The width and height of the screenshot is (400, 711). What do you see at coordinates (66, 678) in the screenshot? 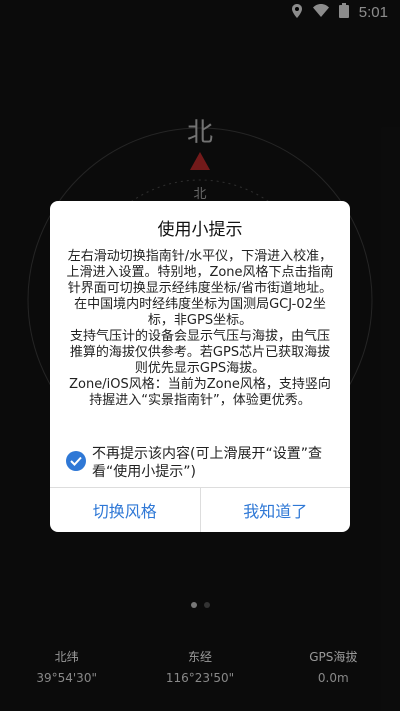
I see `latitude-value: 39°54'30"` at bounding box center [66, 678].